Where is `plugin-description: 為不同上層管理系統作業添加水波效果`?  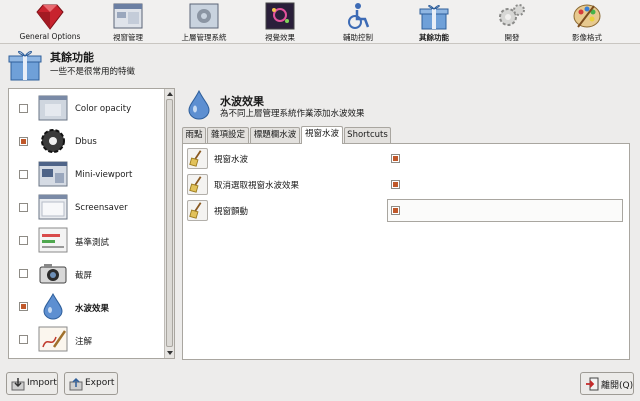
plugin-description: 為不同上層管理系統作業添加水波效果 is located at coordinates (292, 114).